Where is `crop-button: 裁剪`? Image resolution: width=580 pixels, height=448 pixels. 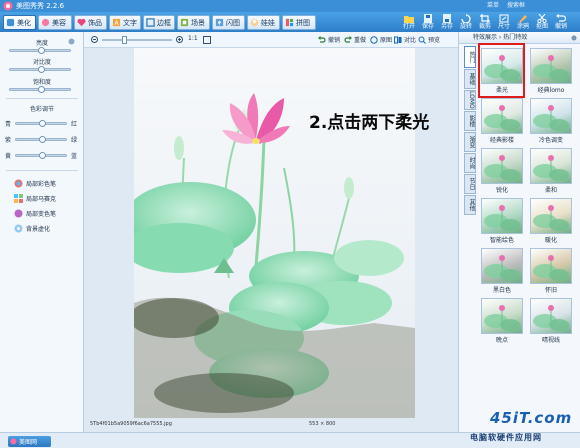
crop-button: 裁剪 is located at coordinates (485, 23).